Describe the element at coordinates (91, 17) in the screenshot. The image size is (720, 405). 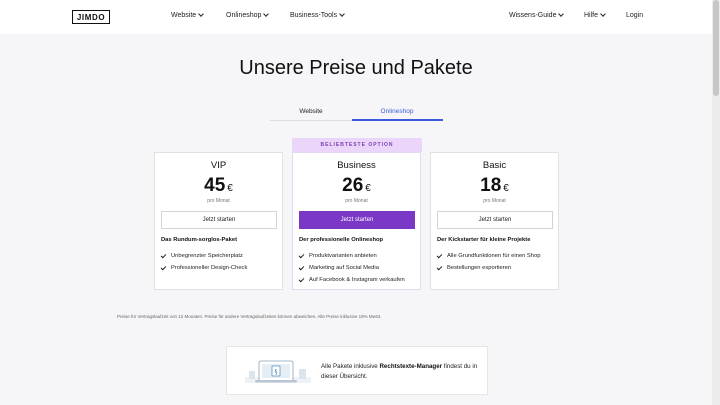
I see `jimdo-logo: JIMDO` at that location.